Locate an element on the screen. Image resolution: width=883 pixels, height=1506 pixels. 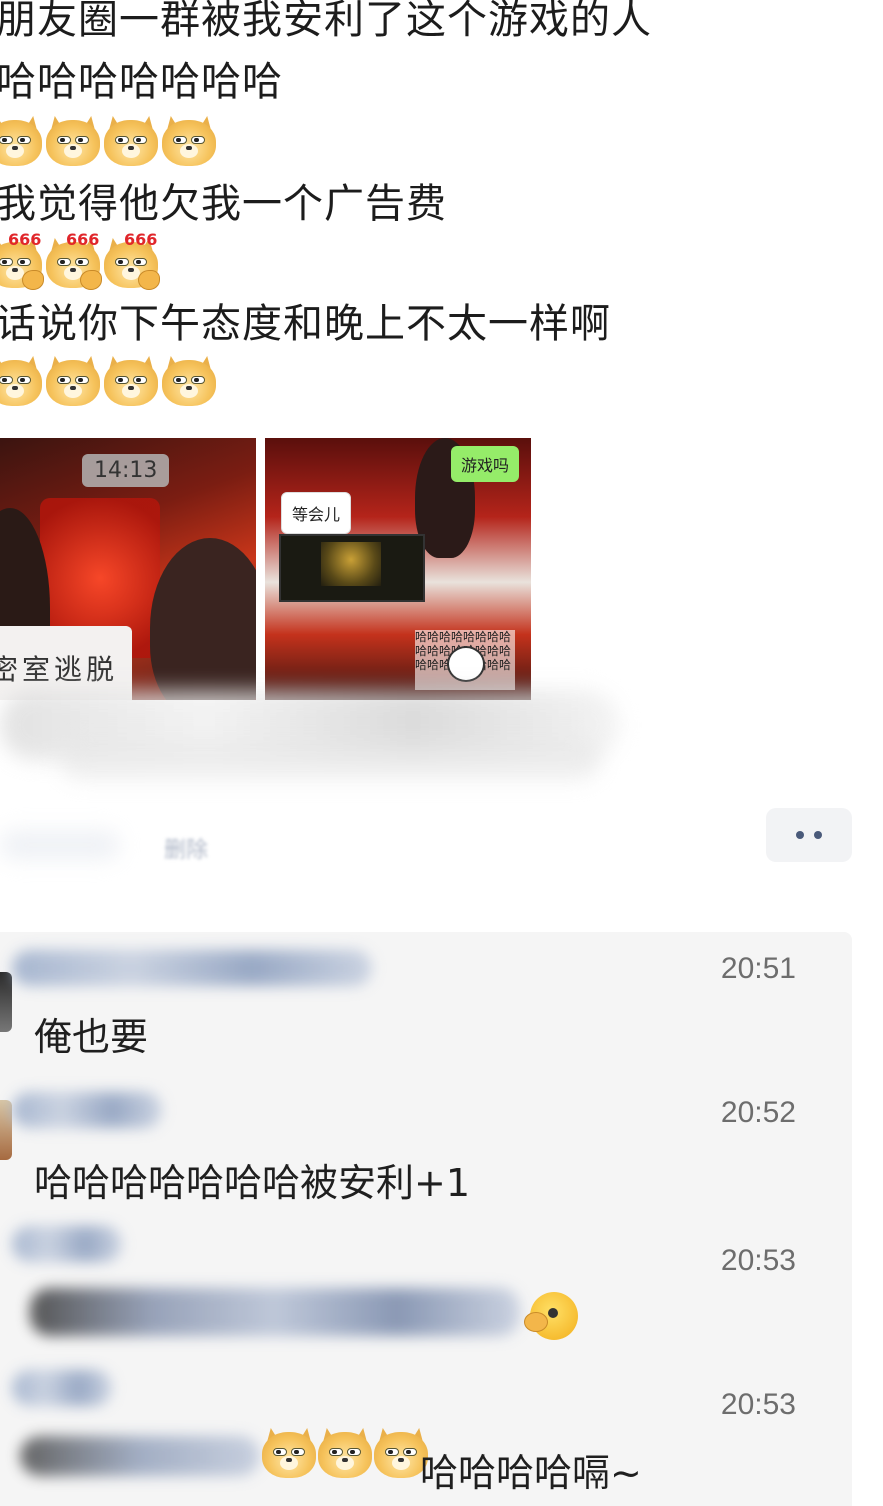
wink-emoji-icon is located at coordinates (551, 1316).